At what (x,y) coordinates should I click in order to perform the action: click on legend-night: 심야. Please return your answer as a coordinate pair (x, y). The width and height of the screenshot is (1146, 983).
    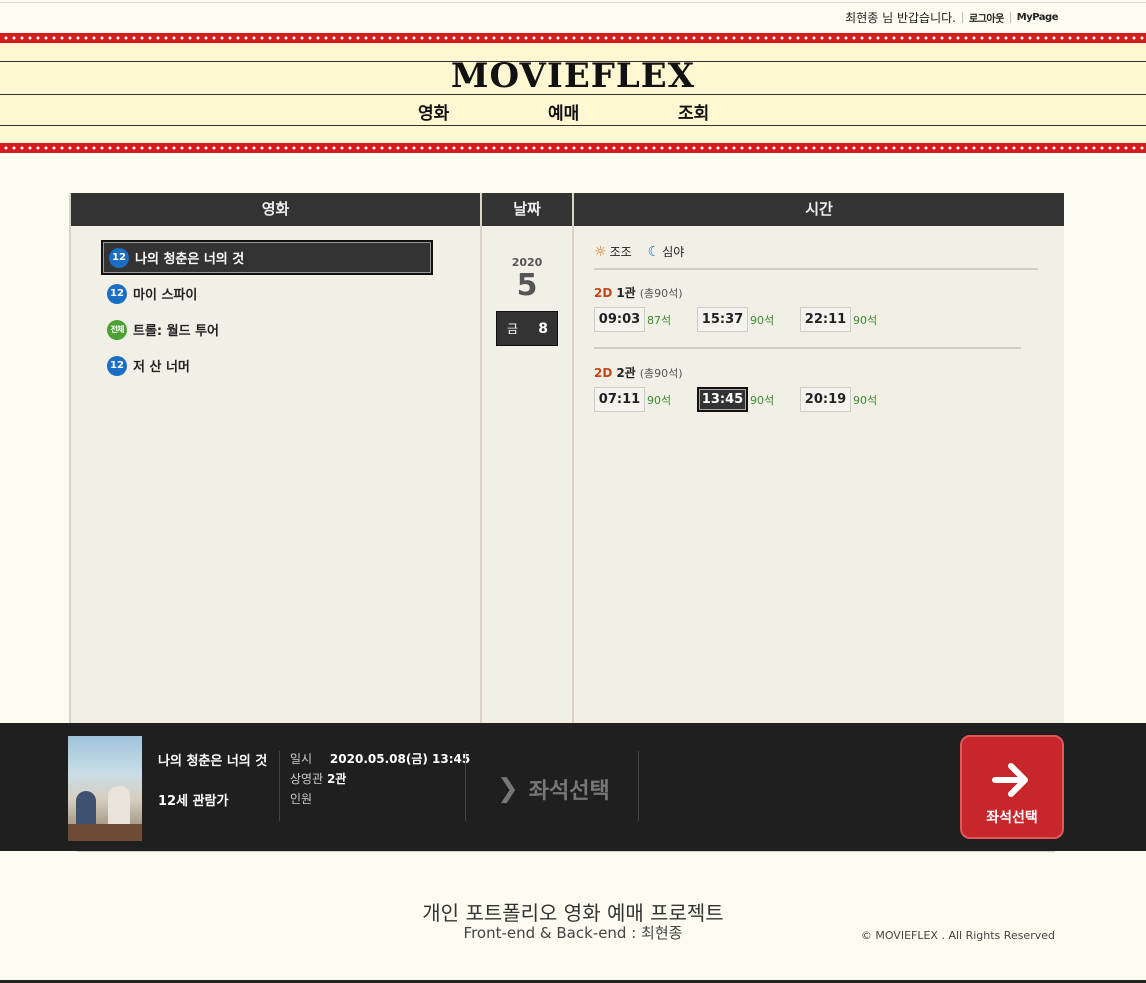
    Looking at the image, I should click on (673, 252).